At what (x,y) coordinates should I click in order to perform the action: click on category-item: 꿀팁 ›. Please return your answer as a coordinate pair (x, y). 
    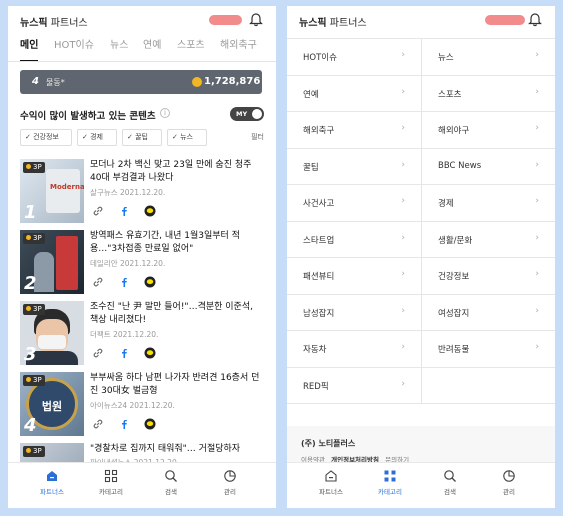
    Looking at the image, I should click on (354, 166).